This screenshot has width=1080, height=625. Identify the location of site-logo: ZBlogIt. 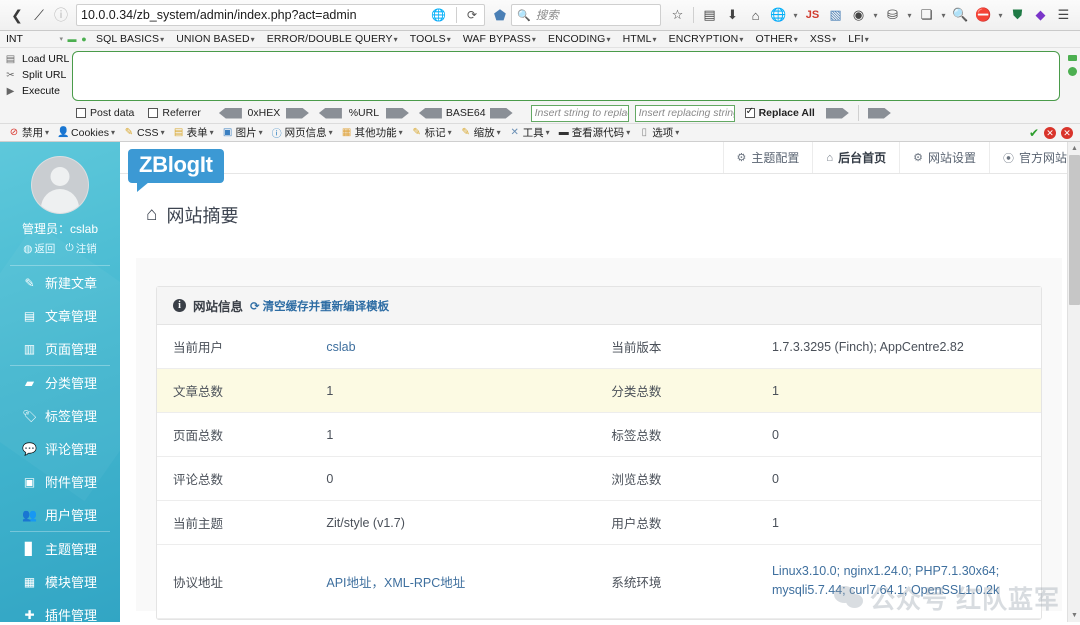
(176, 170).